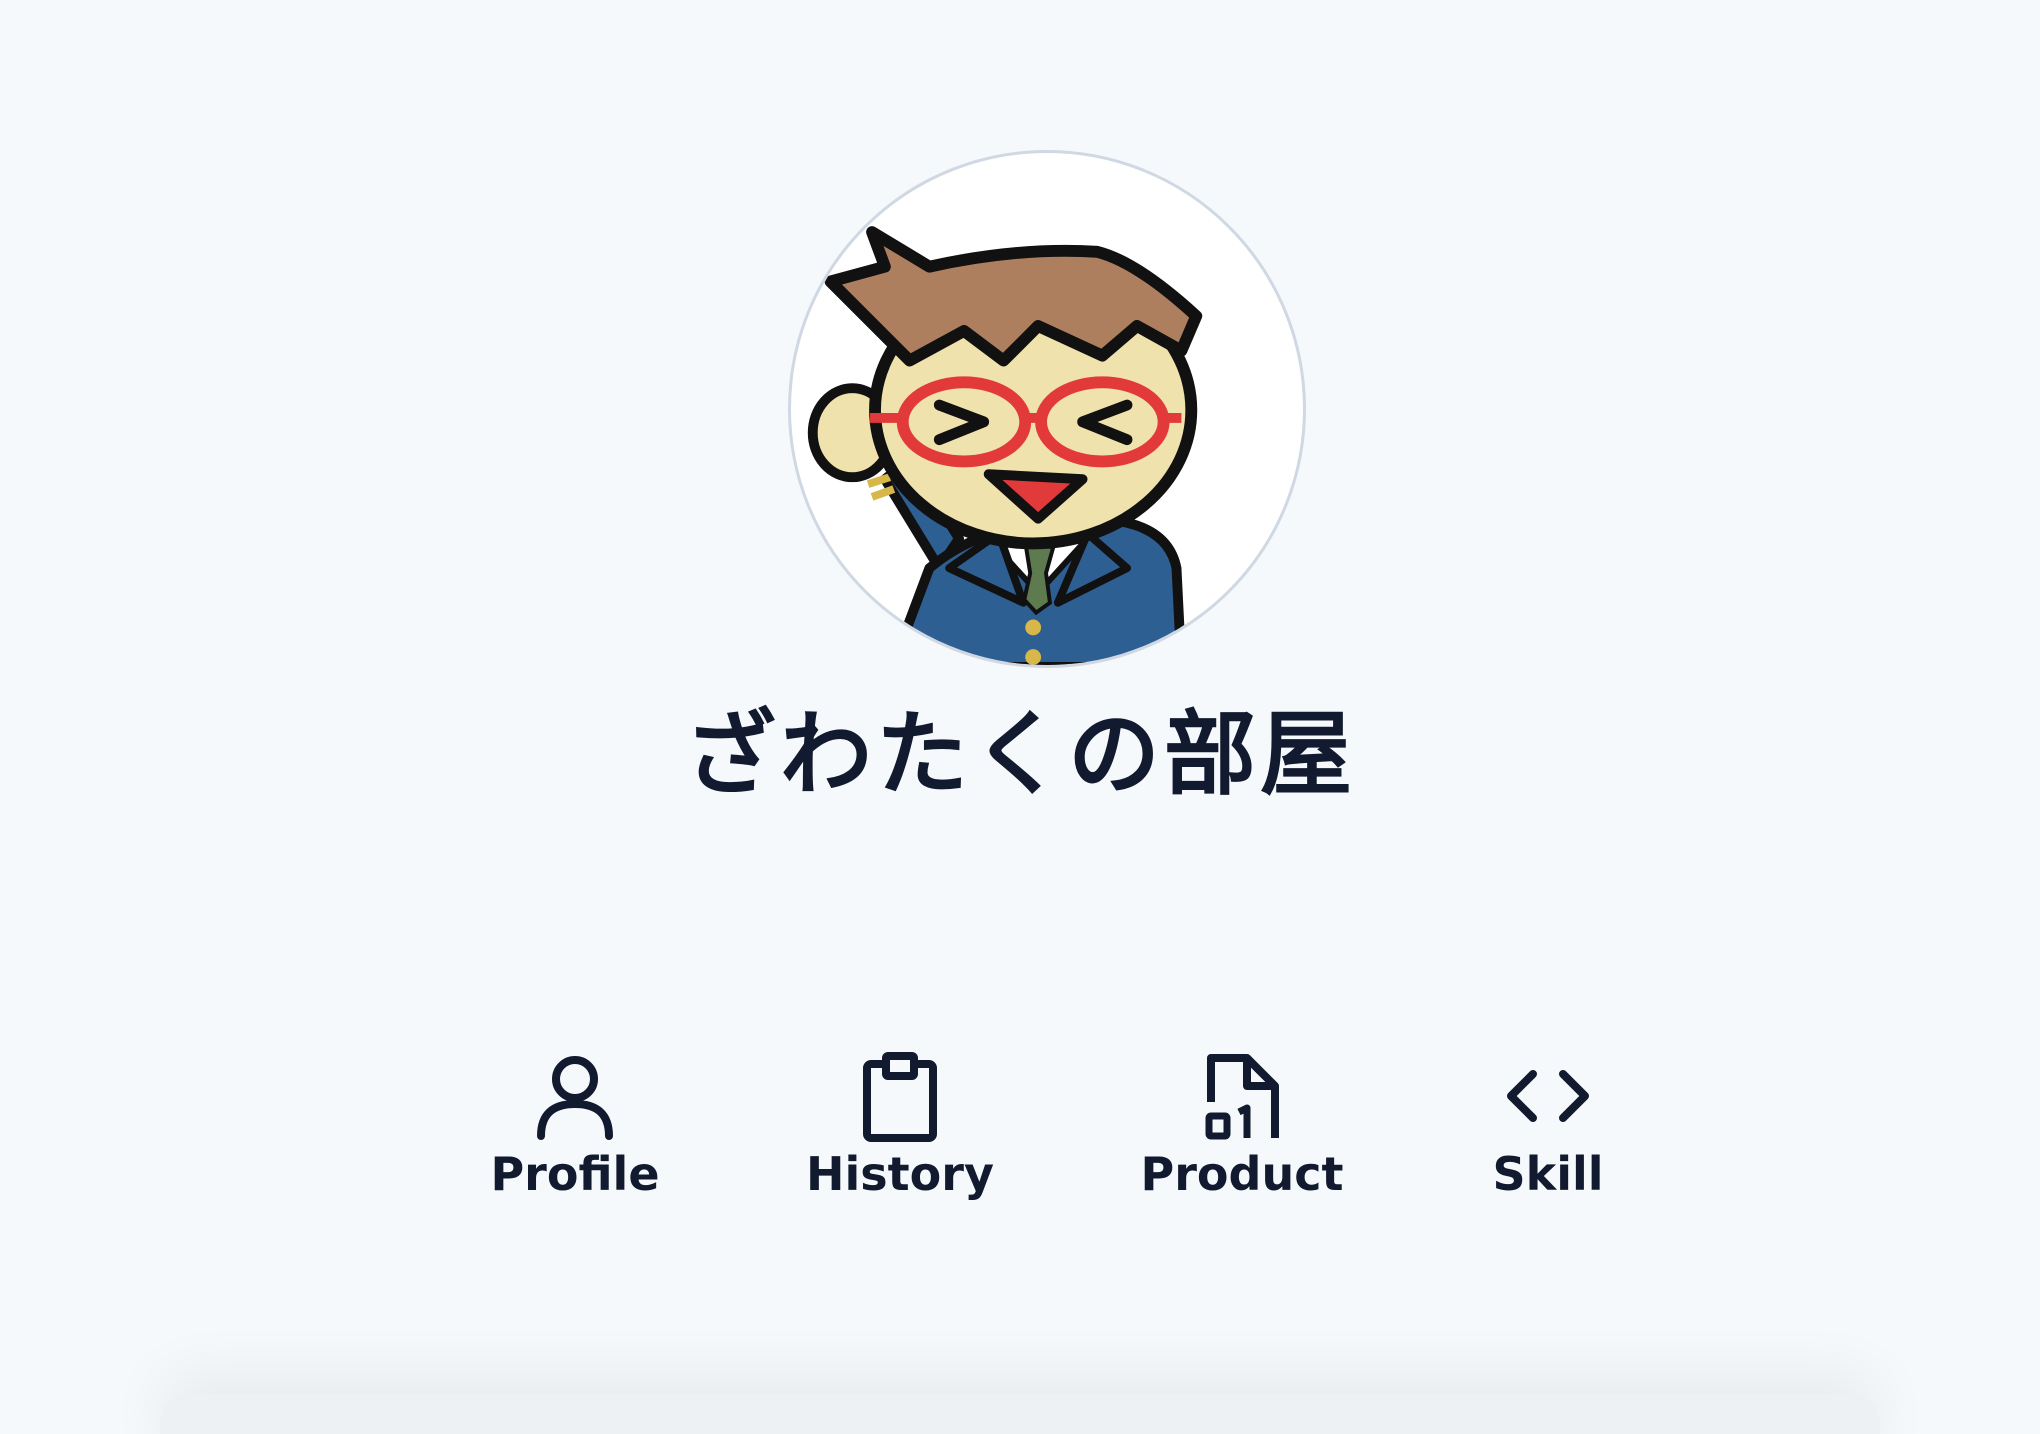 Image resolution: width=2040 pixels, height=1434 pixels. Describe the element at coordinates (575, 1098) in the screenshot. I see `user-icon` at that location.